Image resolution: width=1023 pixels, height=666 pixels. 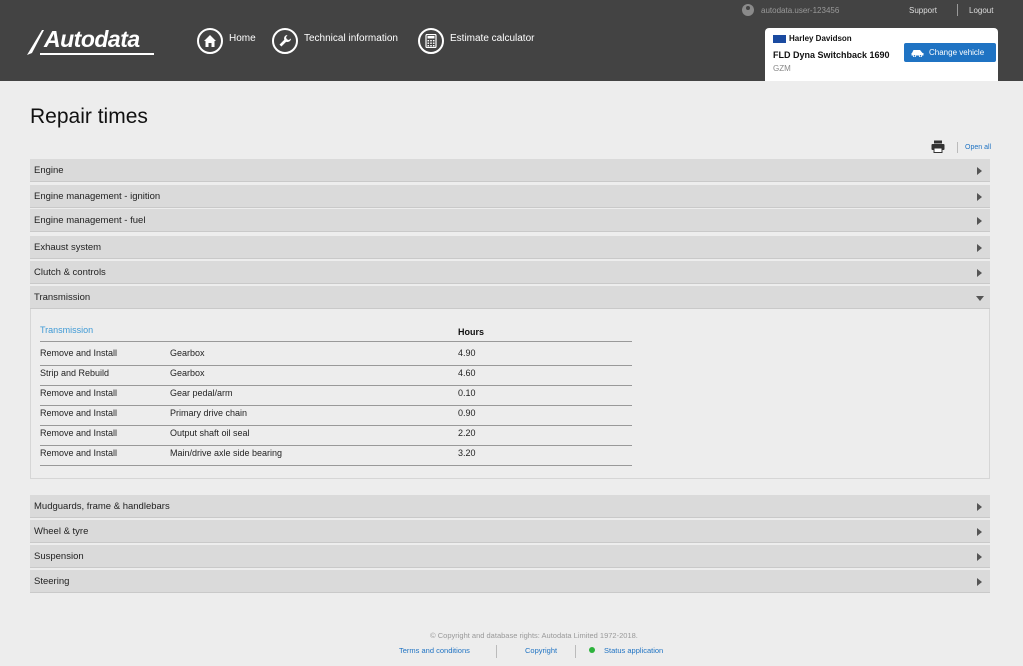 What do you see at coordinates (62, 297) in the screenshot?
I see `section-label: Transmission` at bounding box center [62, 297].